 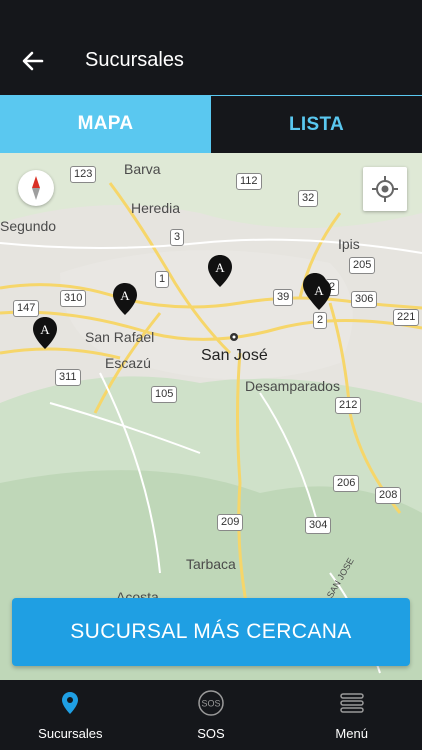 I want to click on route-shield: 209, so click(x=230, y=522).